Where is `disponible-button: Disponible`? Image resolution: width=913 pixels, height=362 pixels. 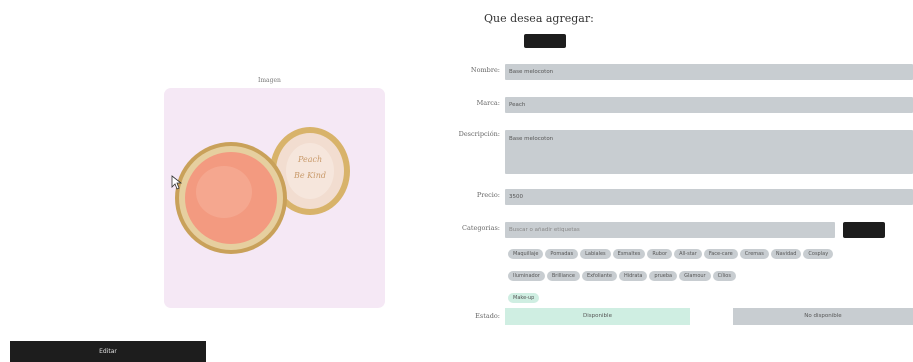 disponible-button: Disponible is located at coordinates (597, 316).